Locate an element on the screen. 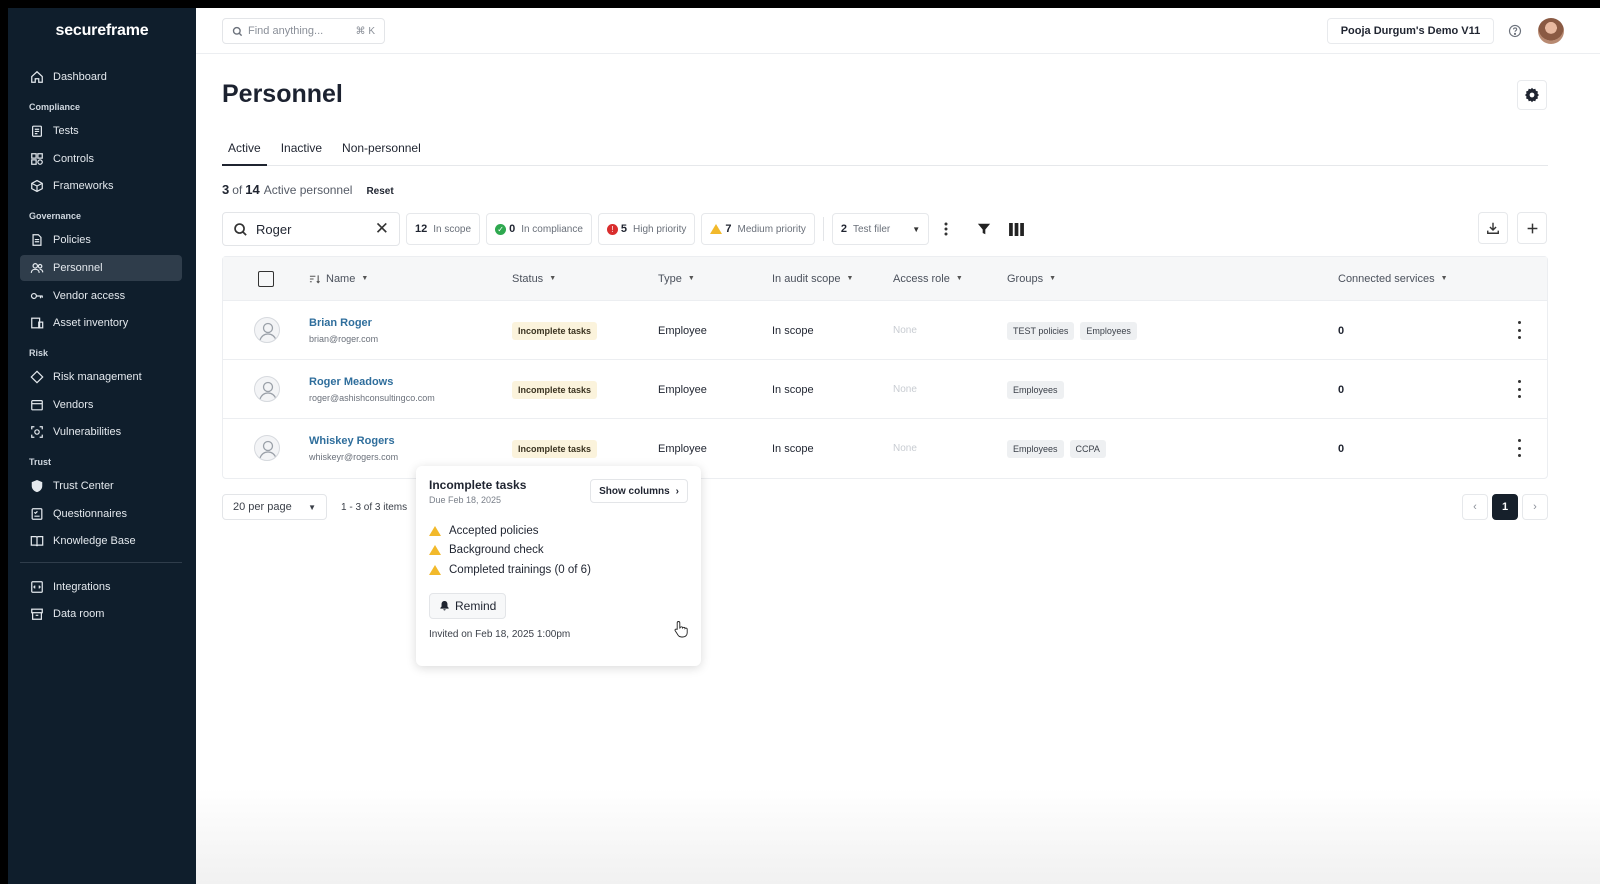  help-icon is located at coordinates (1515, 31).